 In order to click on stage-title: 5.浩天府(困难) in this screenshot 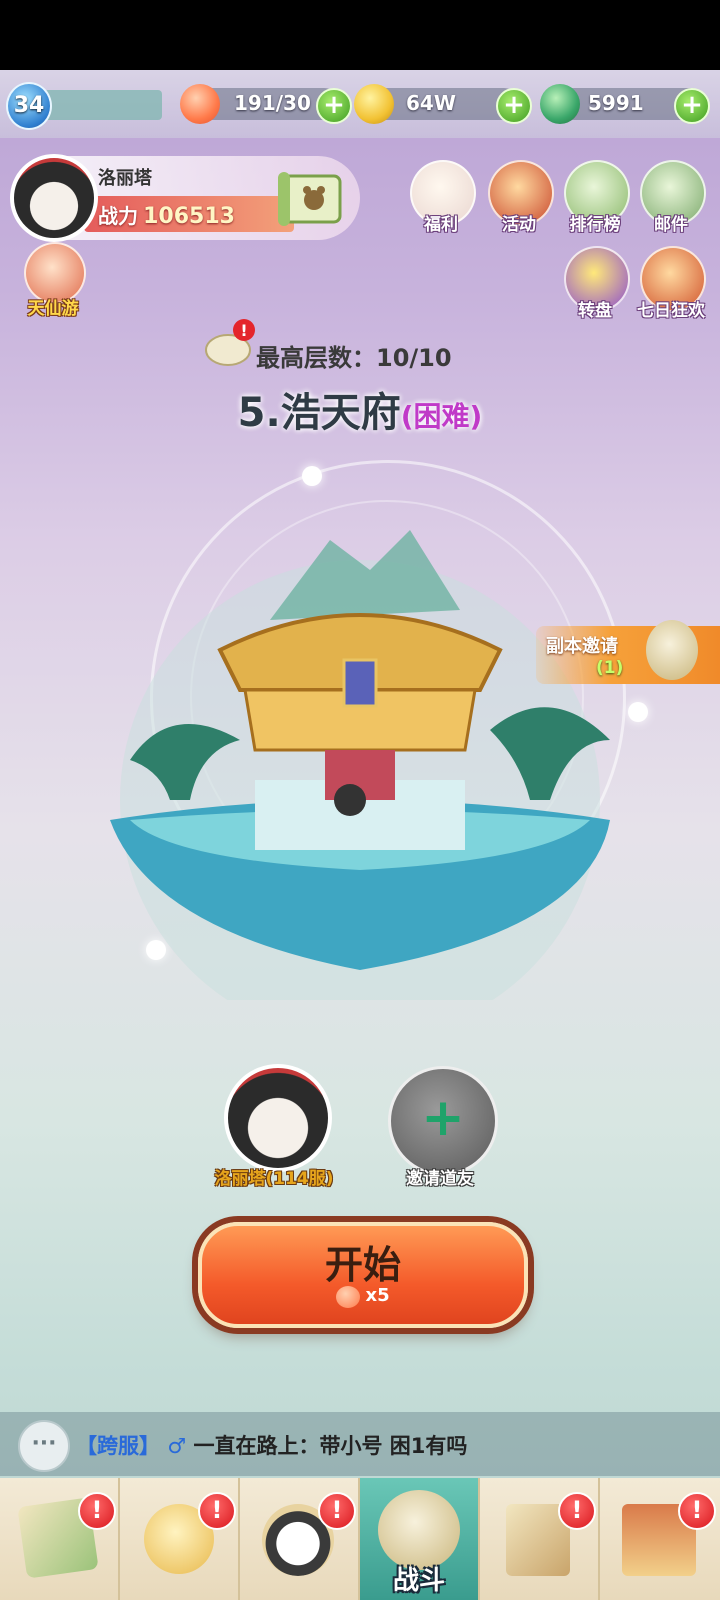, I will do `click(360, 409)`.